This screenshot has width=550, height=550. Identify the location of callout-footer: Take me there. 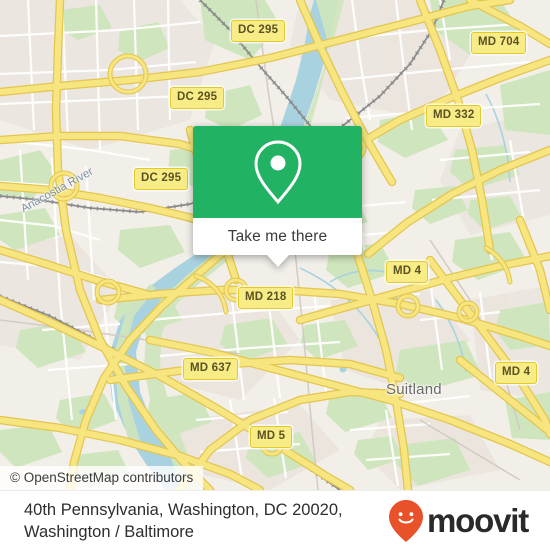
(277, 236).